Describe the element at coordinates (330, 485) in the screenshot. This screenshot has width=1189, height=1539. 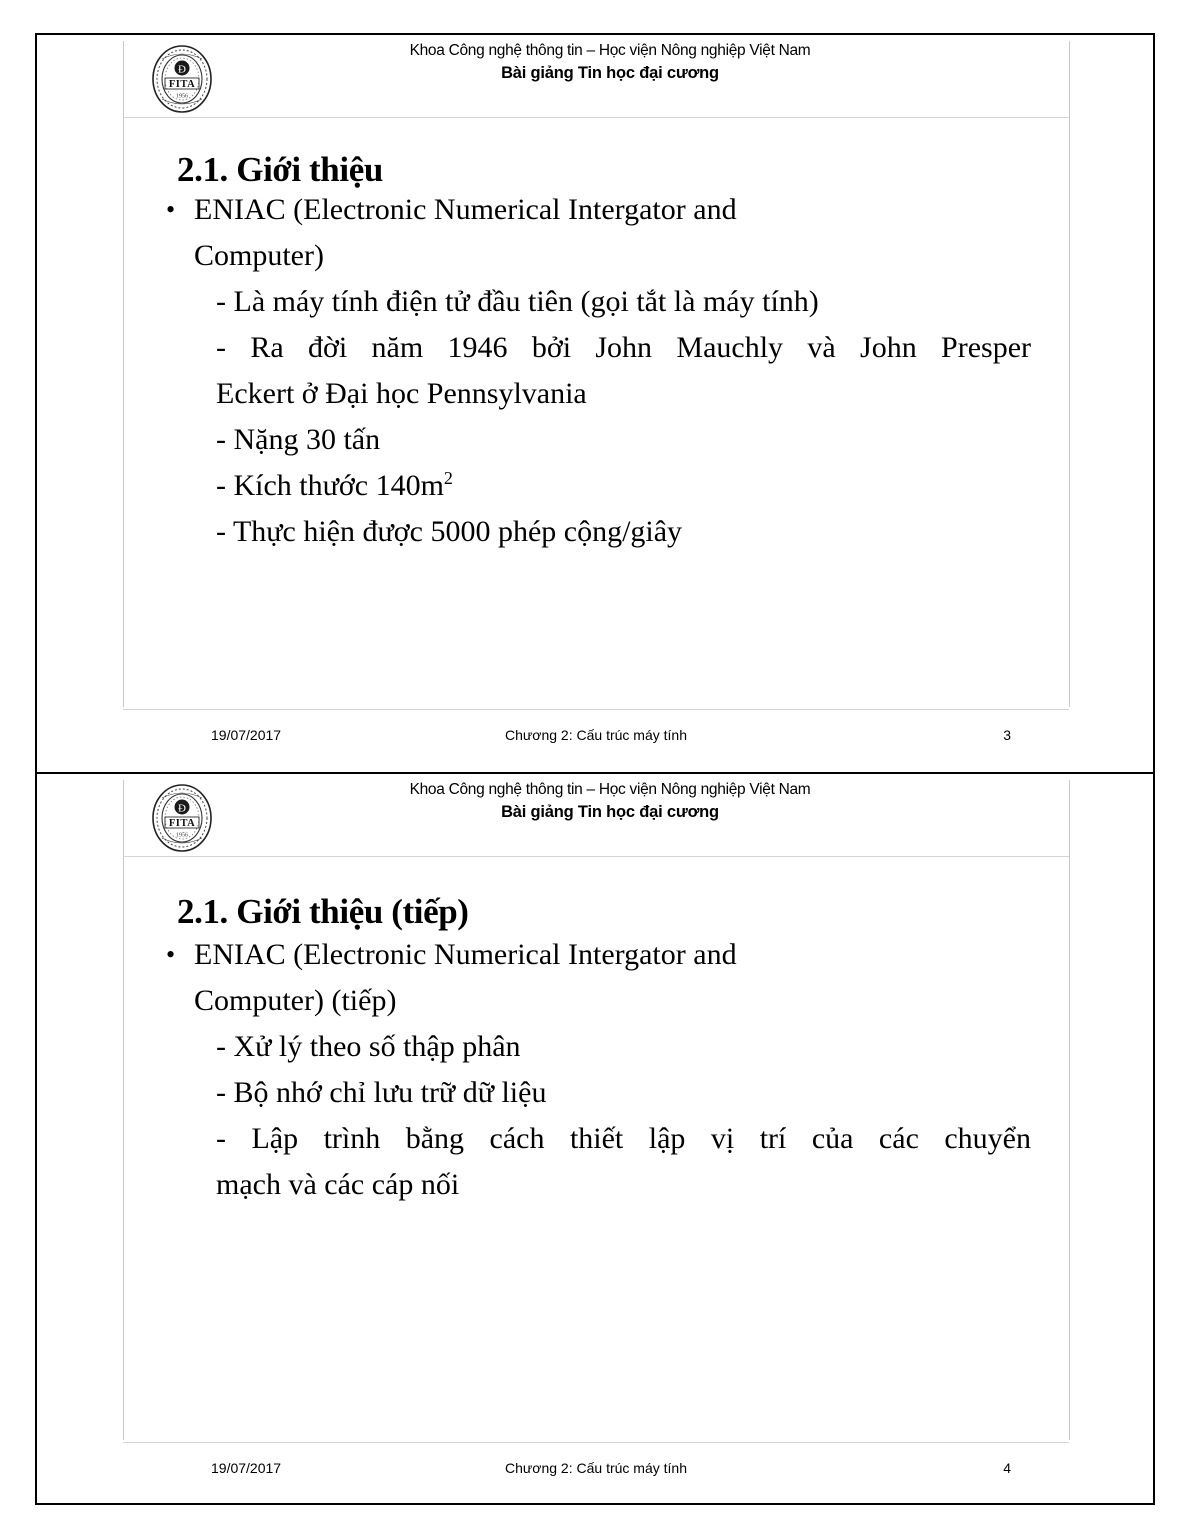
I see `sub-item-4-text: - Kích thước 140m` at that location.